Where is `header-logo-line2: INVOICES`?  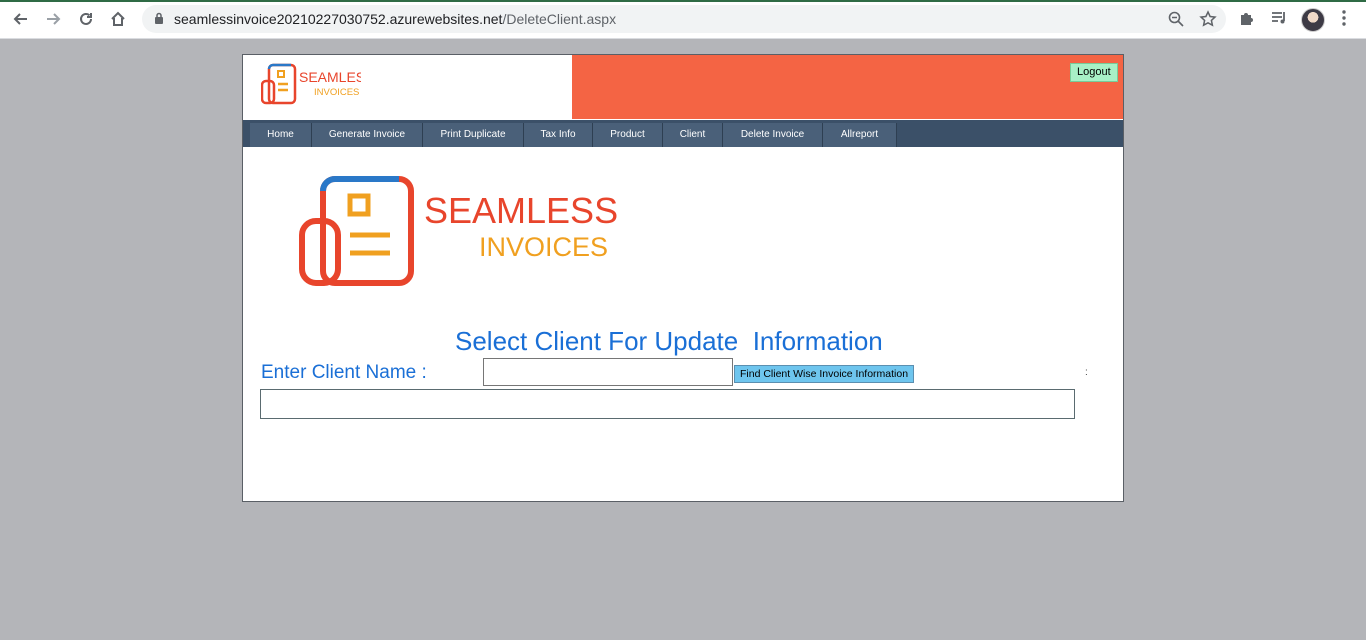
header-logo-line2: INVOICES is located at coordinates (336, 92).